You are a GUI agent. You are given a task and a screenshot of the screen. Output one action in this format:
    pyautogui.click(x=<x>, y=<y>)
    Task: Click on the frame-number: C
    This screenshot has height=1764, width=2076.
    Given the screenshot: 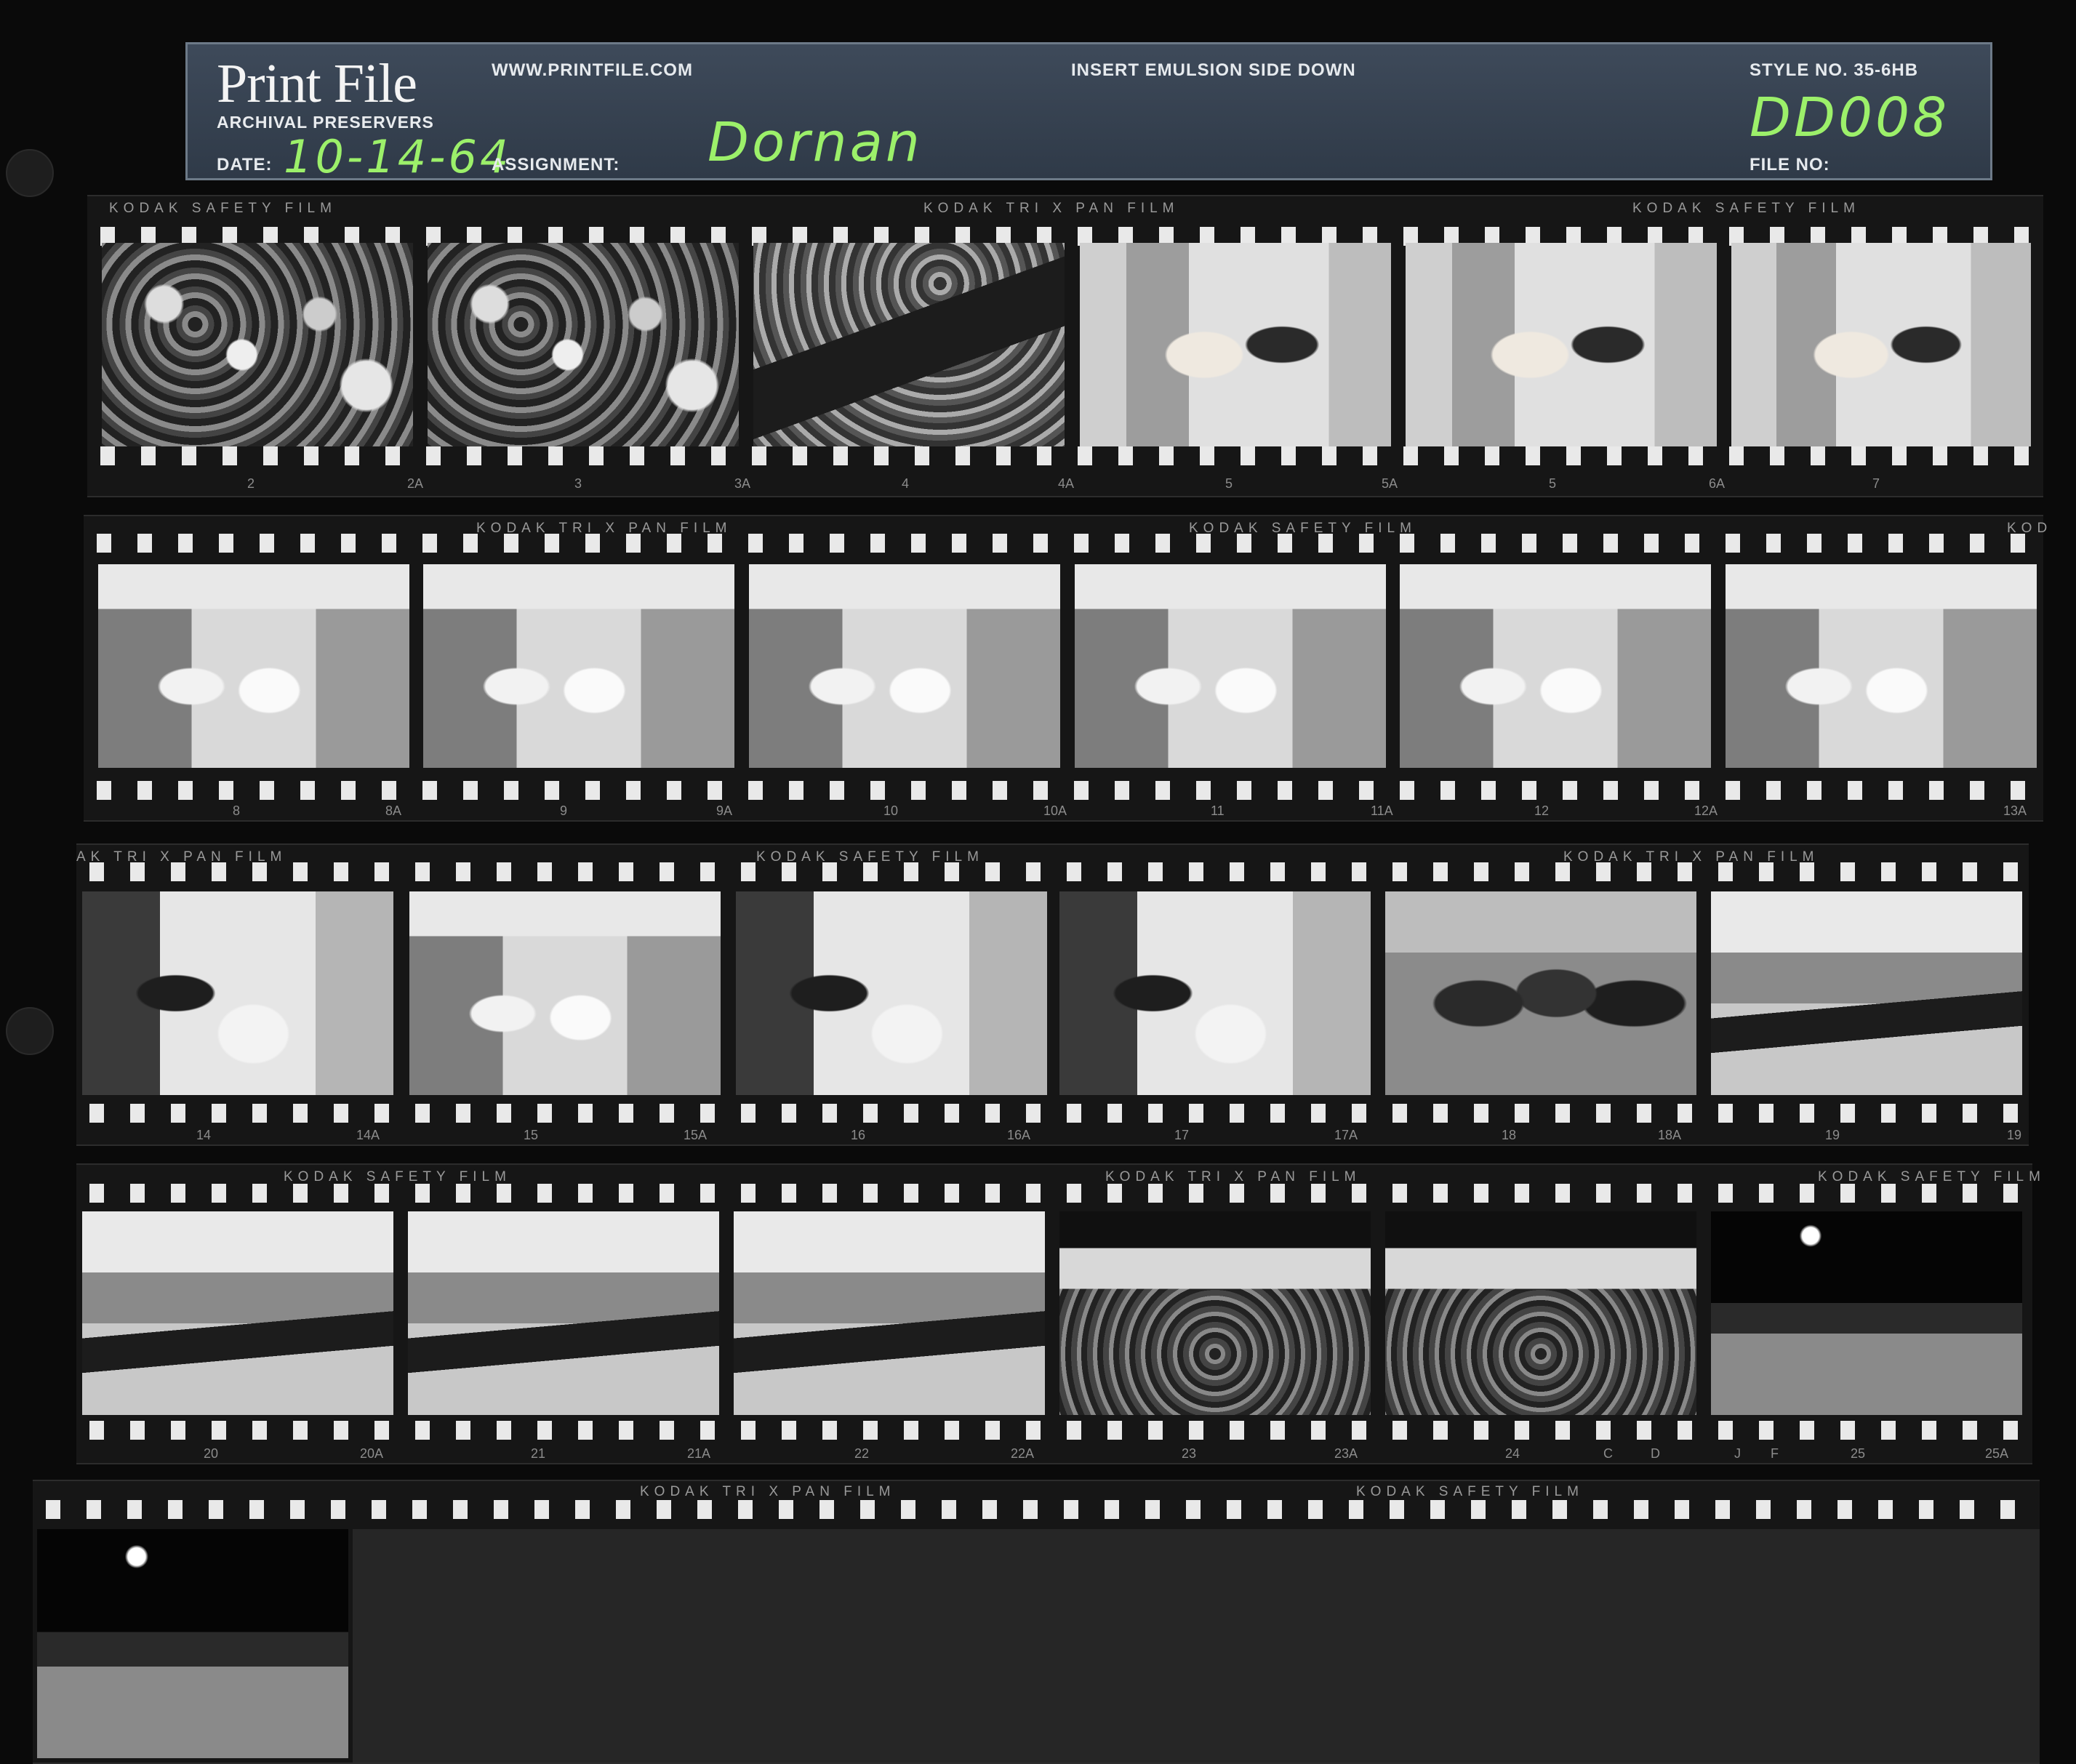 What is the action you would take?
    pyautogui.click(x=1608, y=1453)
    